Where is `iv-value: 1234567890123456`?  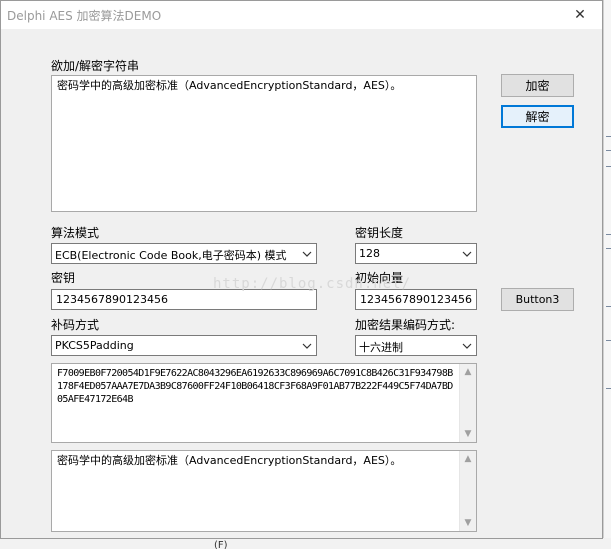
iv-value: 1234567890123456 is located at coordinates (416, 299).